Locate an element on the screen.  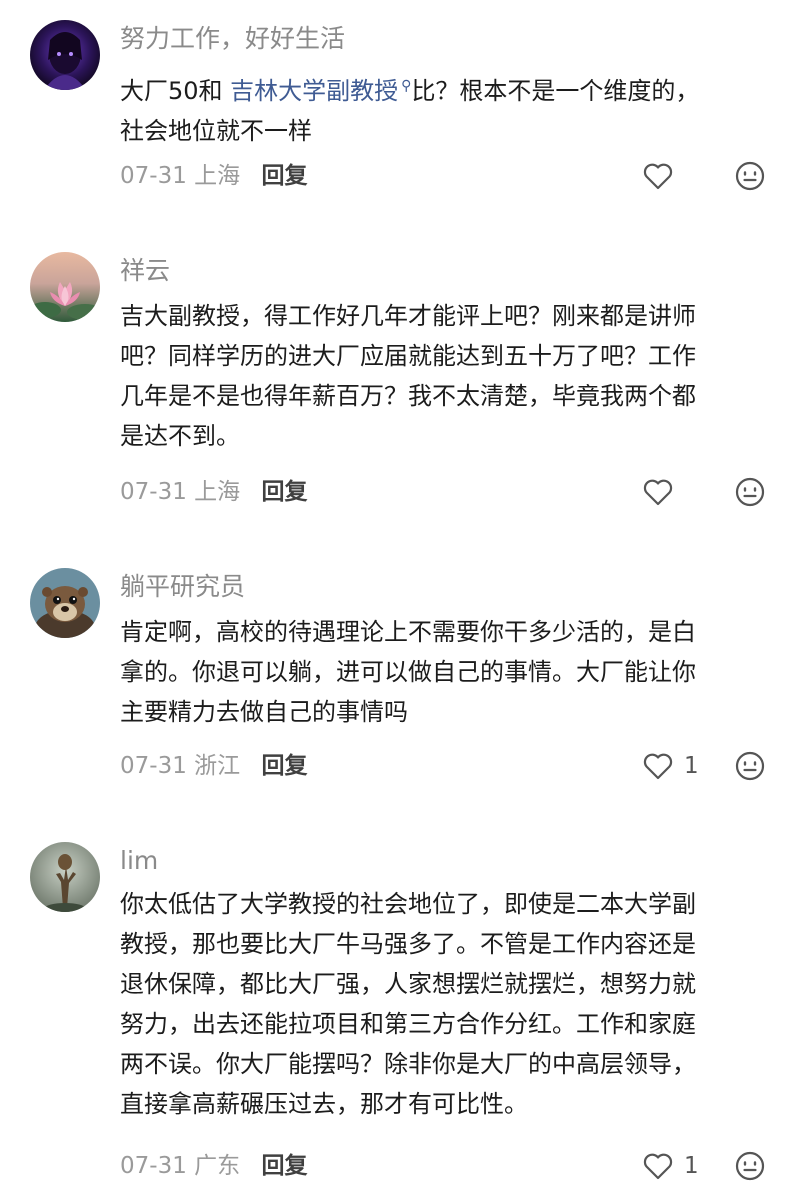
username: 躺平研究员 is located at coordinates (182, 587).